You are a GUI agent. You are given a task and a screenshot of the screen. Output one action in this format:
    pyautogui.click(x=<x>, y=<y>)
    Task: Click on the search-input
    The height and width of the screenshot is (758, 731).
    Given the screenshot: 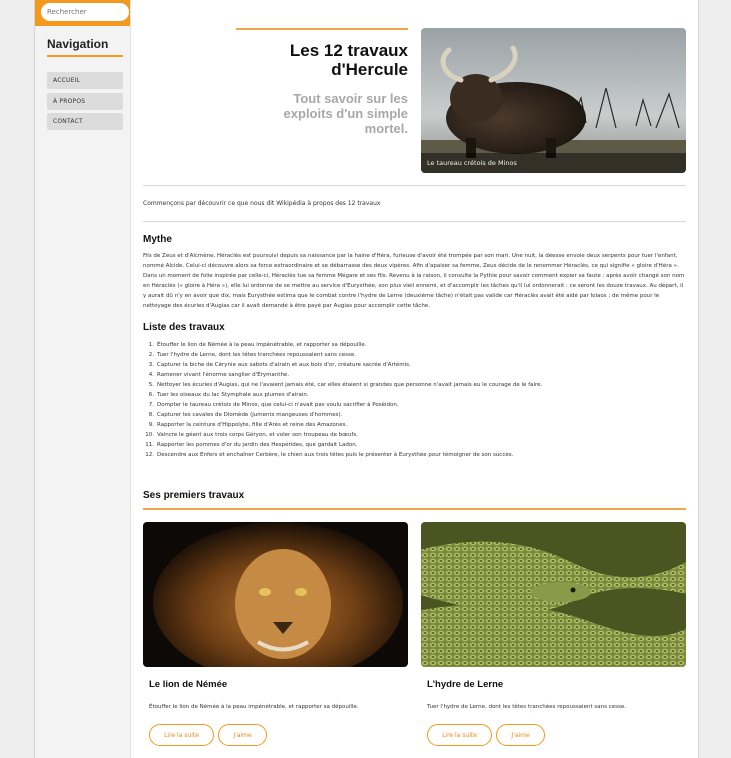 What is the action you would take?
    pyautogui.click(x=85, y=12)
    